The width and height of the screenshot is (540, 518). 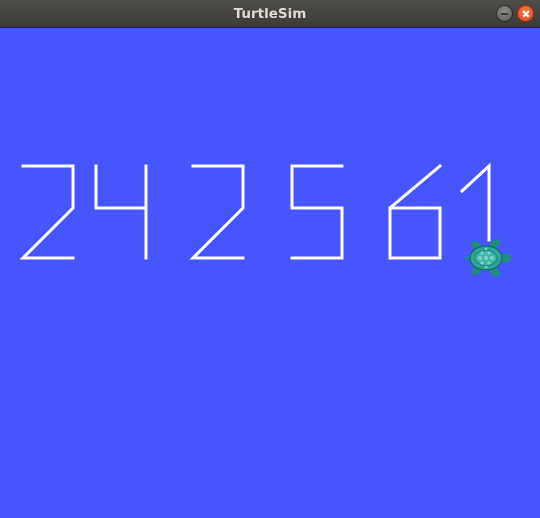 What do you see at coordinates (475, 202) in the screenshot?
I see `digit-1-stroke` at bounding box center [475, 202].